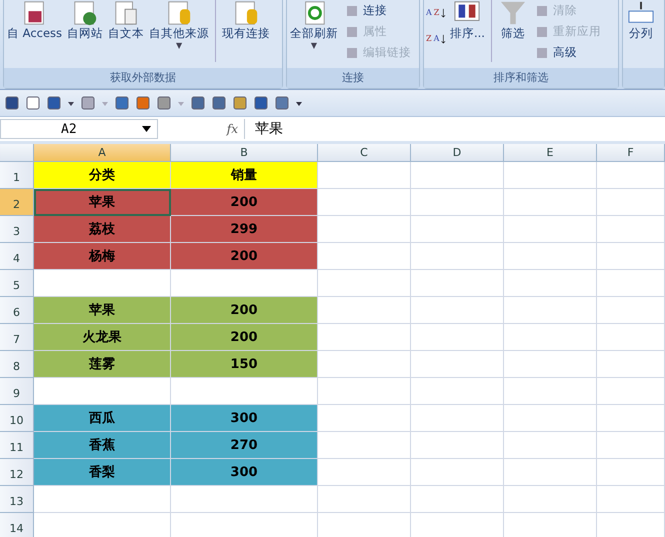 The width and height of the screenshot is (665, 537). I want to click on sort-ascending-button: A Z, so click(436, 13).